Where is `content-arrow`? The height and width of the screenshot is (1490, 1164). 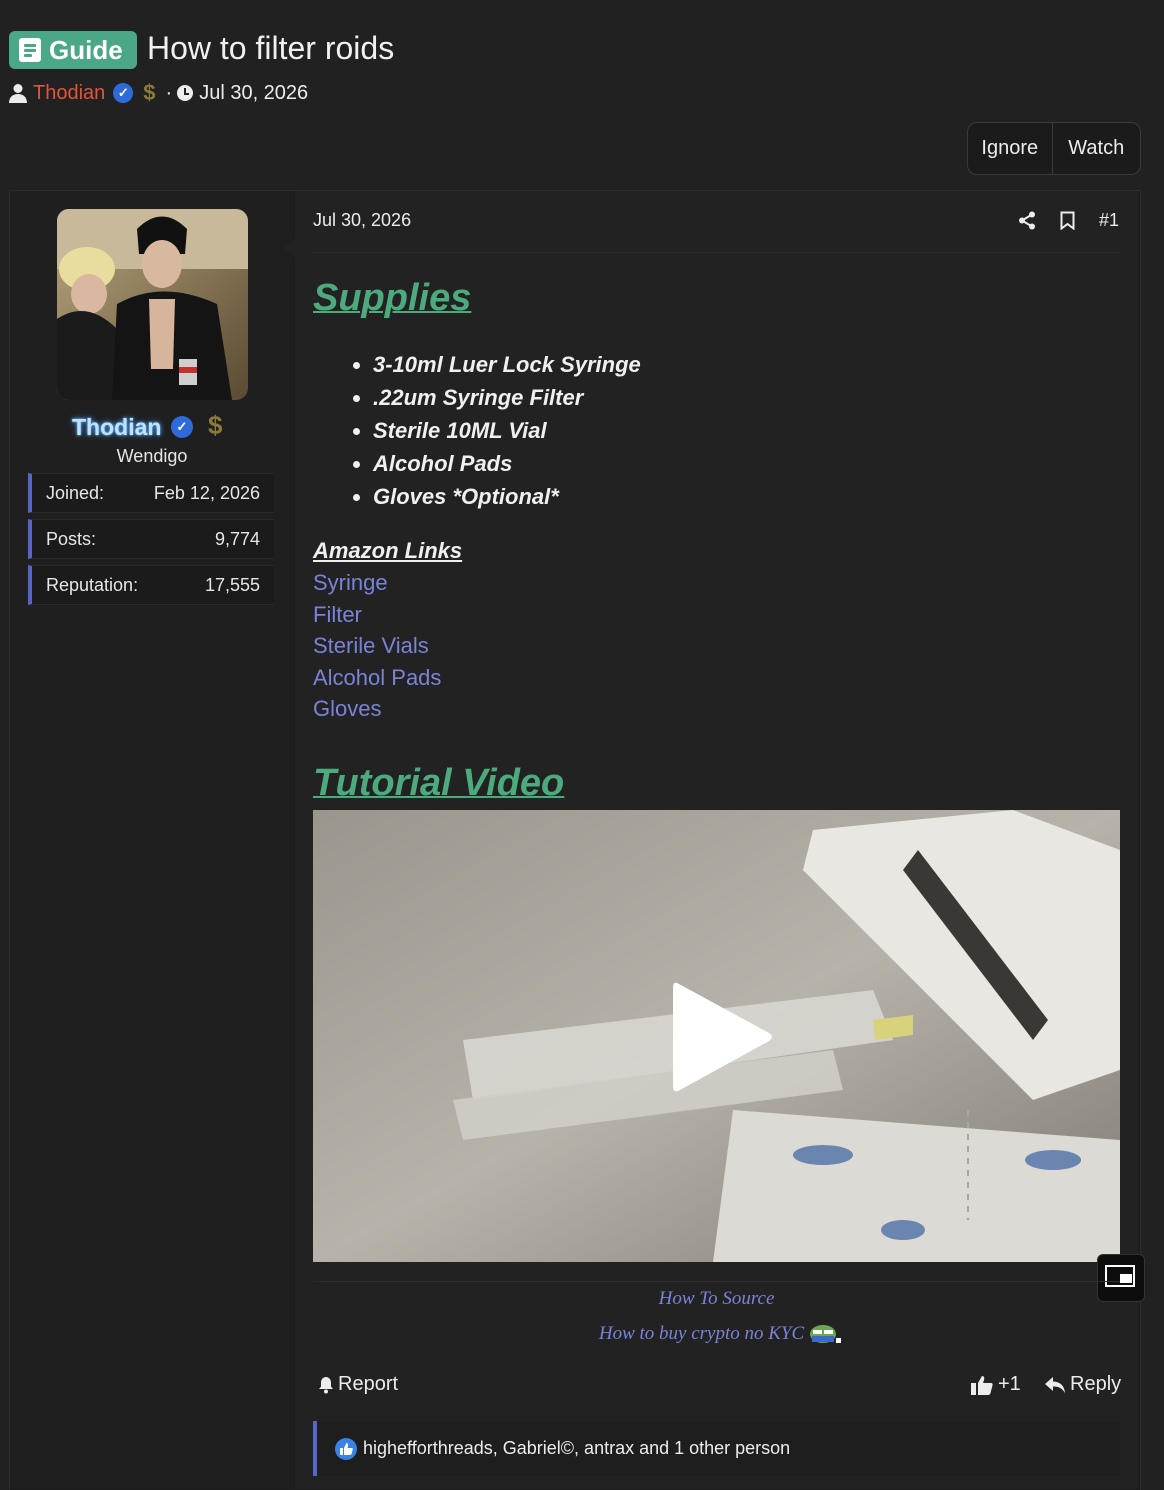
content-arrow is located at coordinates (289, 248).